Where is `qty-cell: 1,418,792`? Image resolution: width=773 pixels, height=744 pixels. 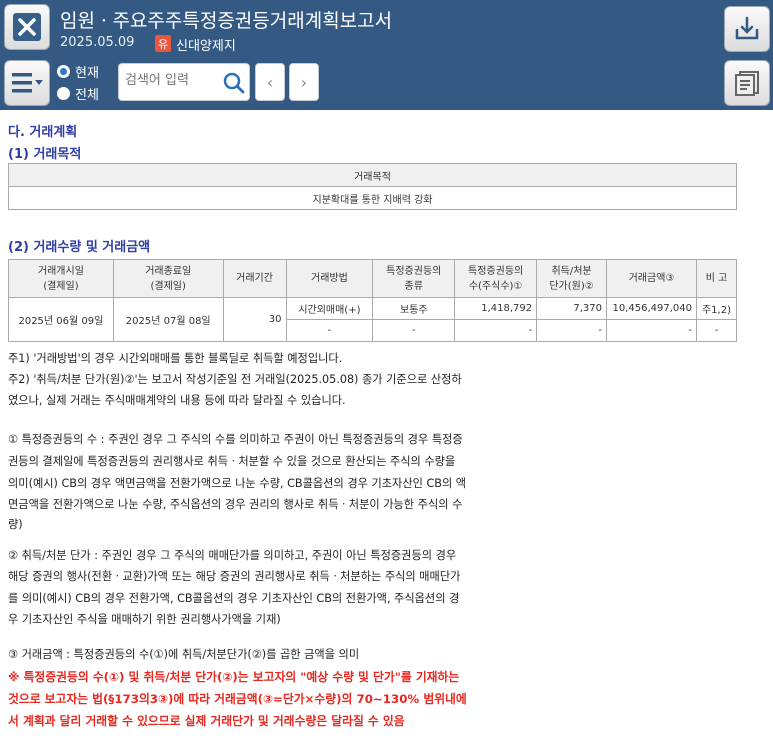
qty-cell: 1,418,792 is located at coordinates (496, 308).